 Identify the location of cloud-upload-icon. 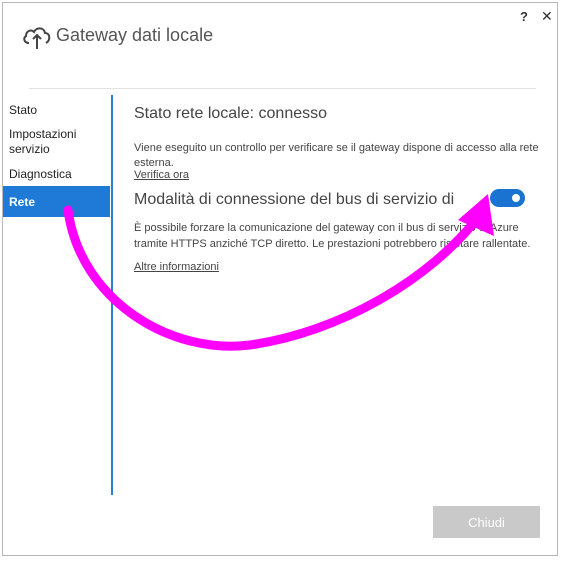
(37, 38).